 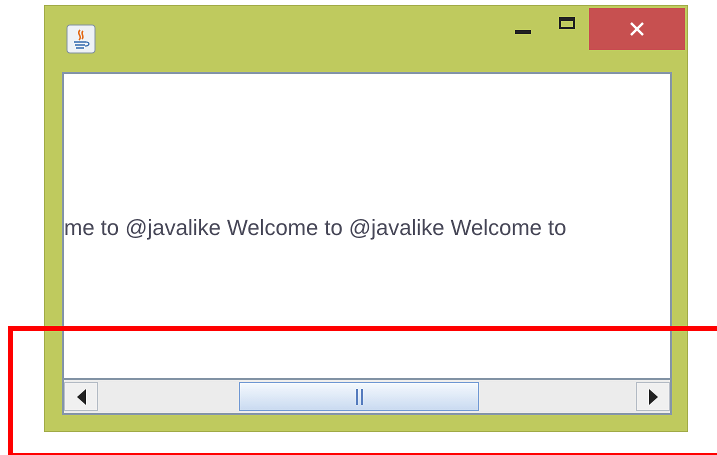 I want to click on scrolling-text: me to @javalike Welcome to @javalike Welcome to, so click(x=315, y=228).